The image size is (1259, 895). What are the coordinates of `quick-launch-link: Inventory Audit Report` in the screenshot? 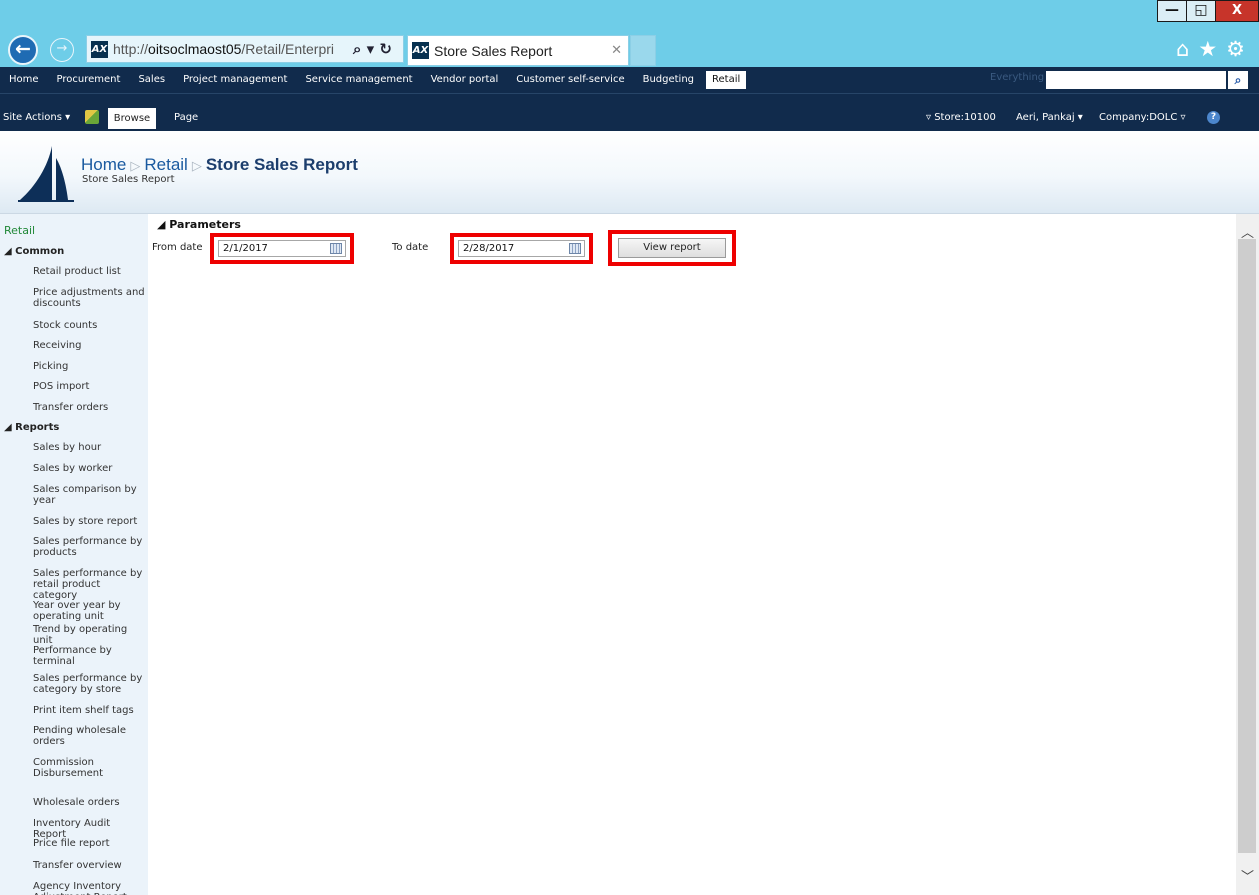 It's located at (89, 829).